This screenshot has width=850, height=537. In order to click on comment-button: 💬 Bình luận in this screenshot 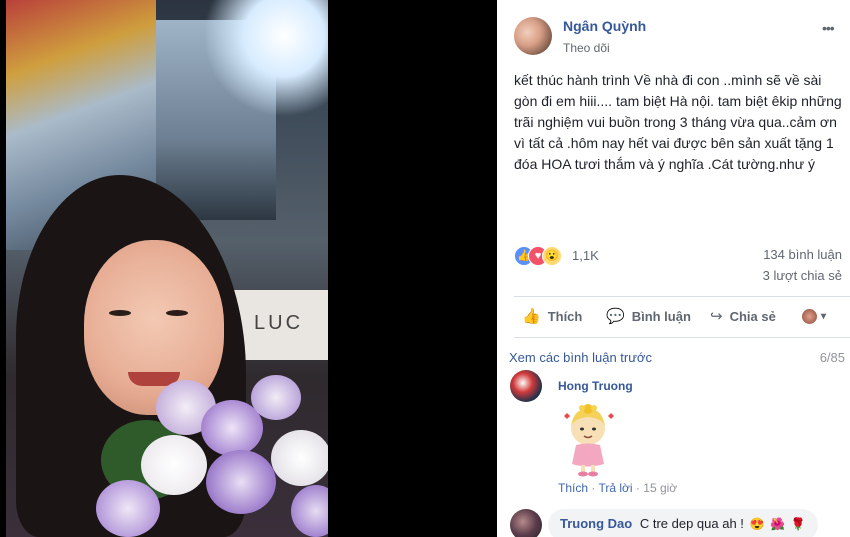, I will do `click(648, 316)`.